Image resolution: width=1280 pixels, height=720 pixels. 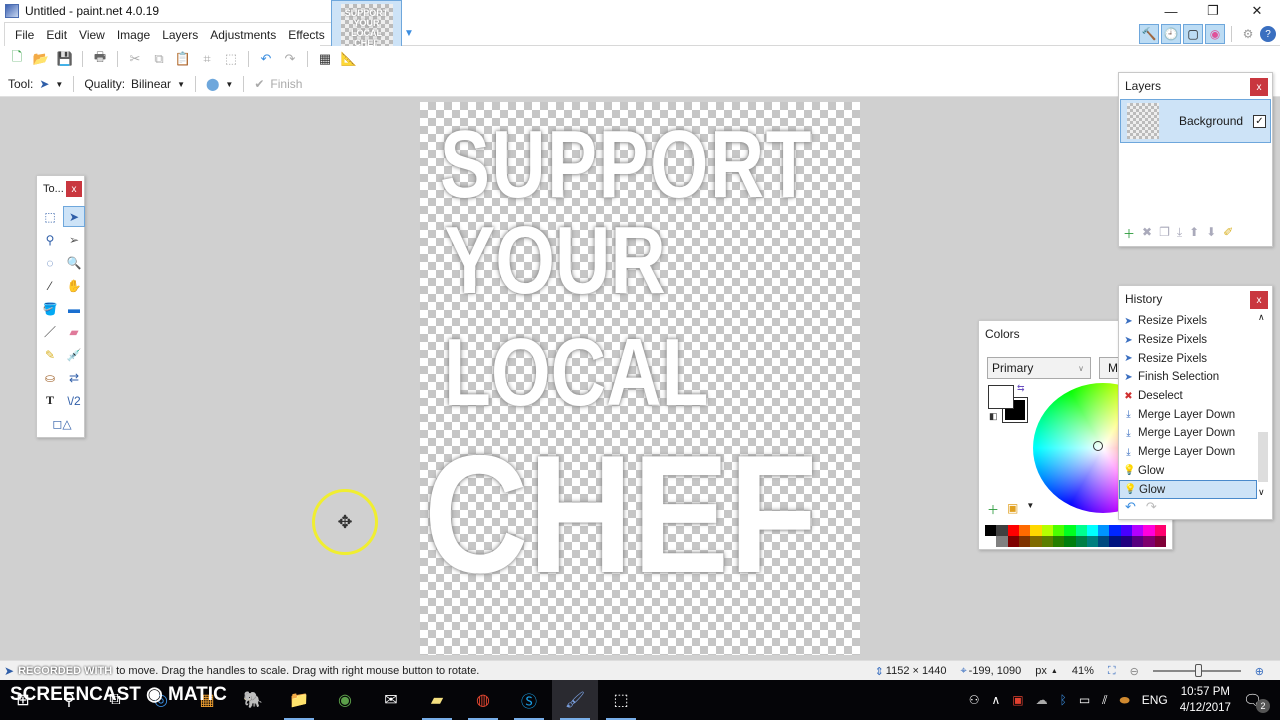 What do you see at coordinates (995, 700) in the screenshot?
I see `show-hidden-icons-icon: ∧` at bounding box center [995, 700].